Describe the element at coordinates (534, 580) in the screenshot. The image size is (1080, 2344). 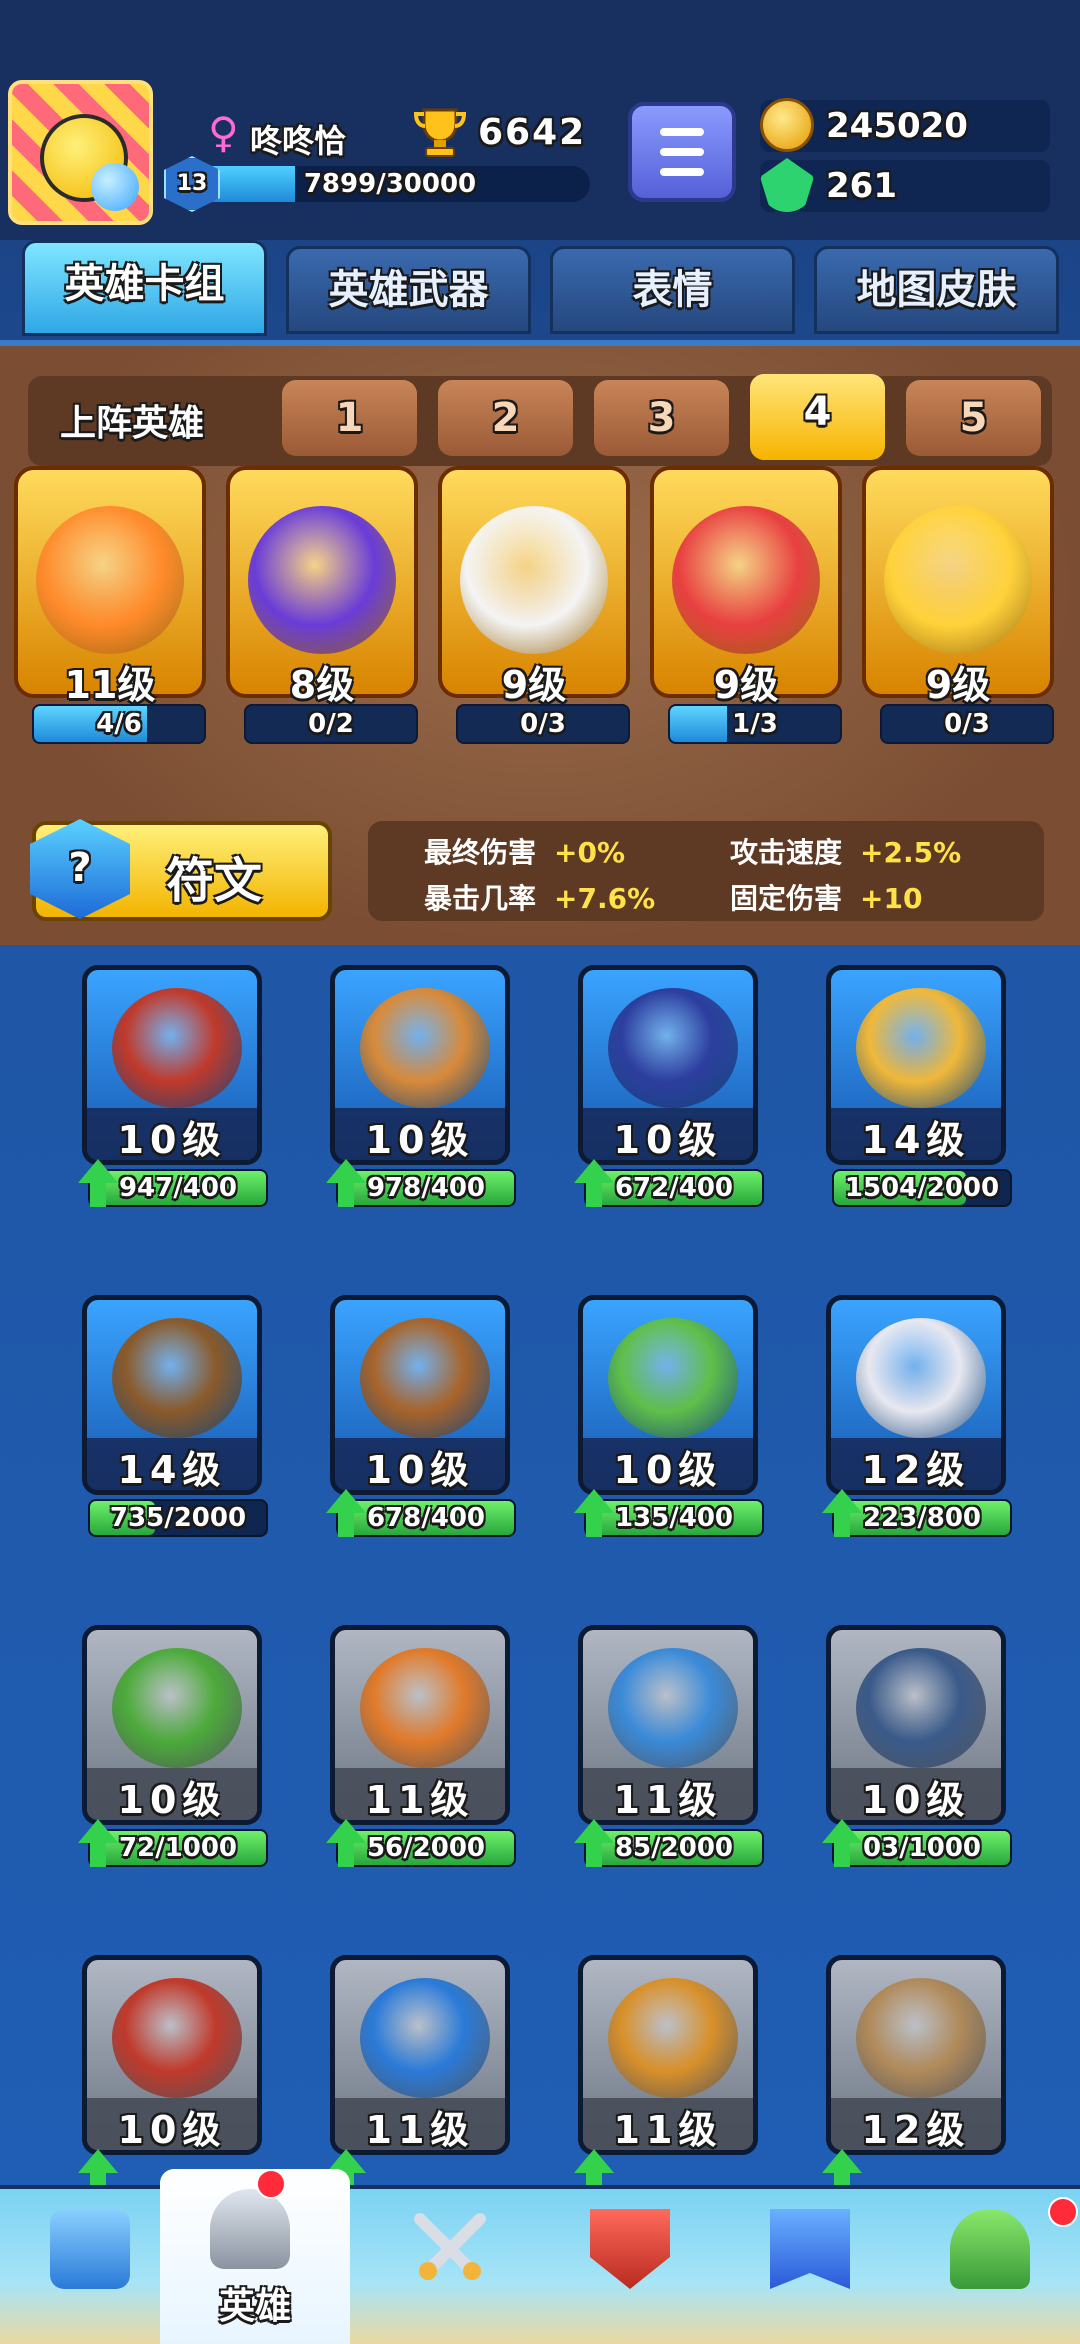
I see `ghost-hero-icon` at that location.